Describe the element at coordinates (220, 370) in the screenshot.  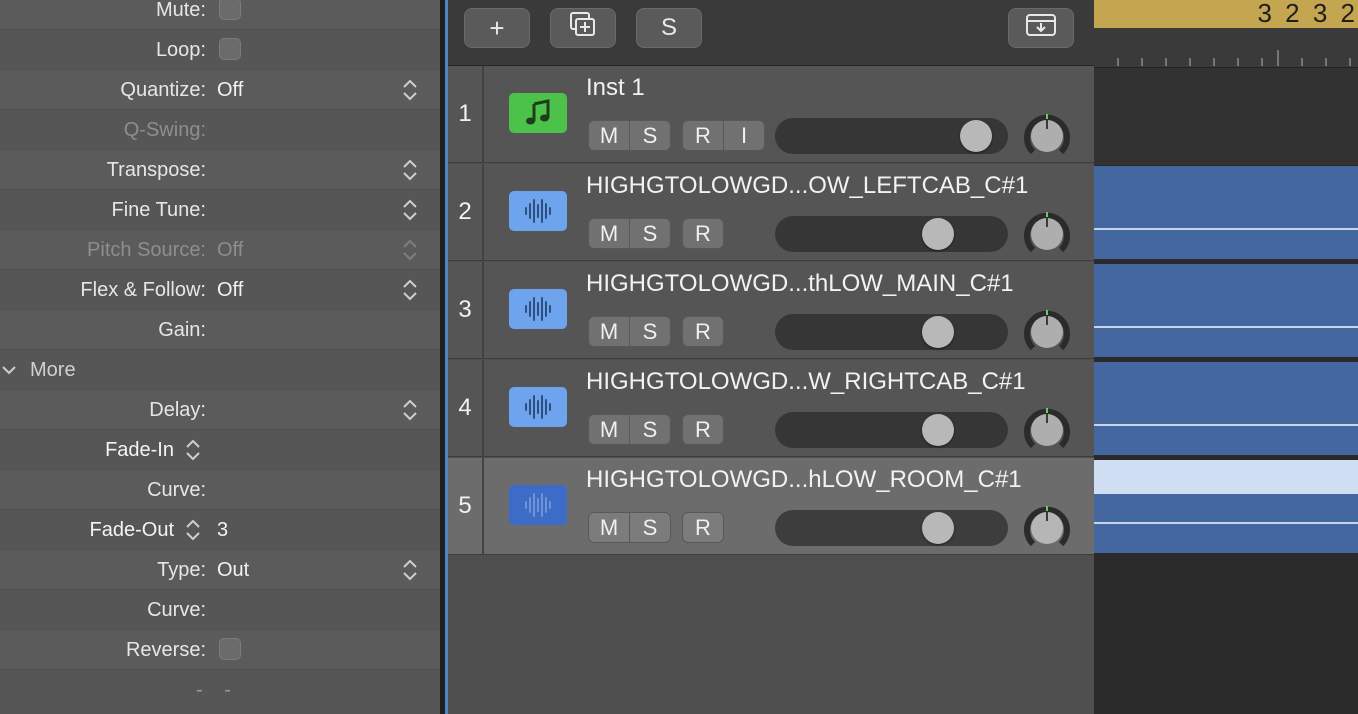
I see `inspector-more-disclosure: More` at that location.